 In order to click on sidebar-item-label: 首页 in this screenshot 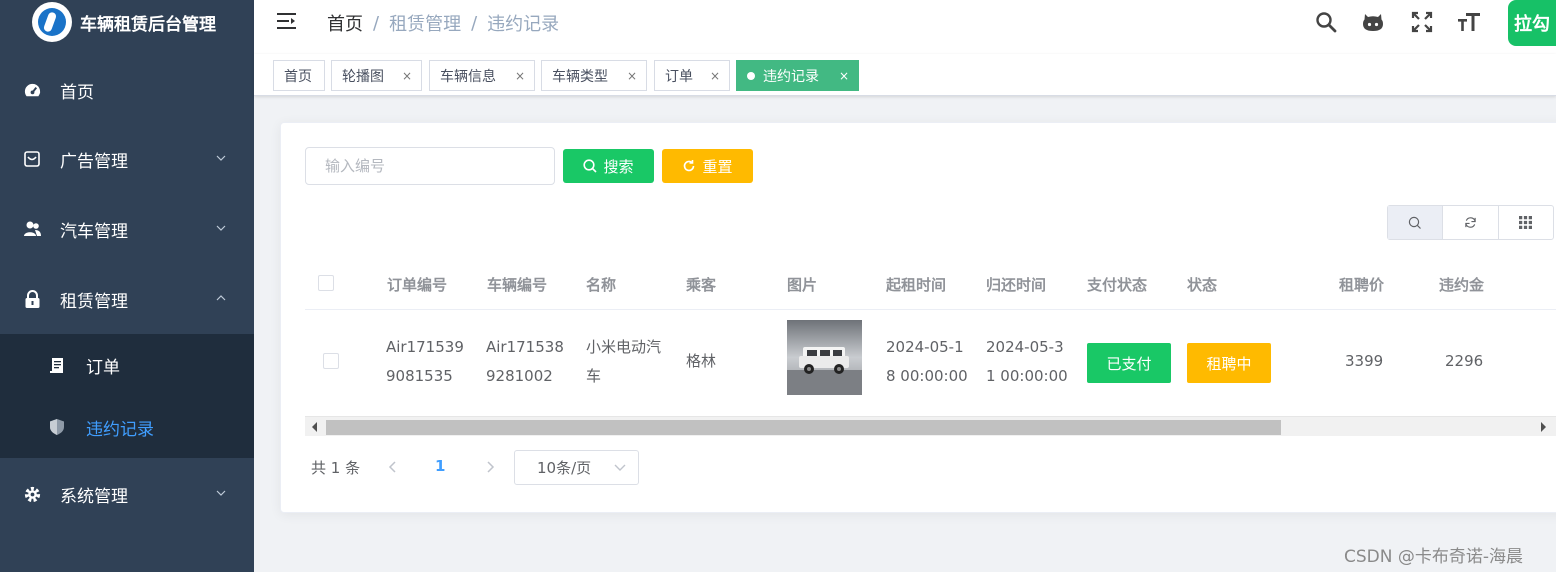, I will do `click(77, 92)`.